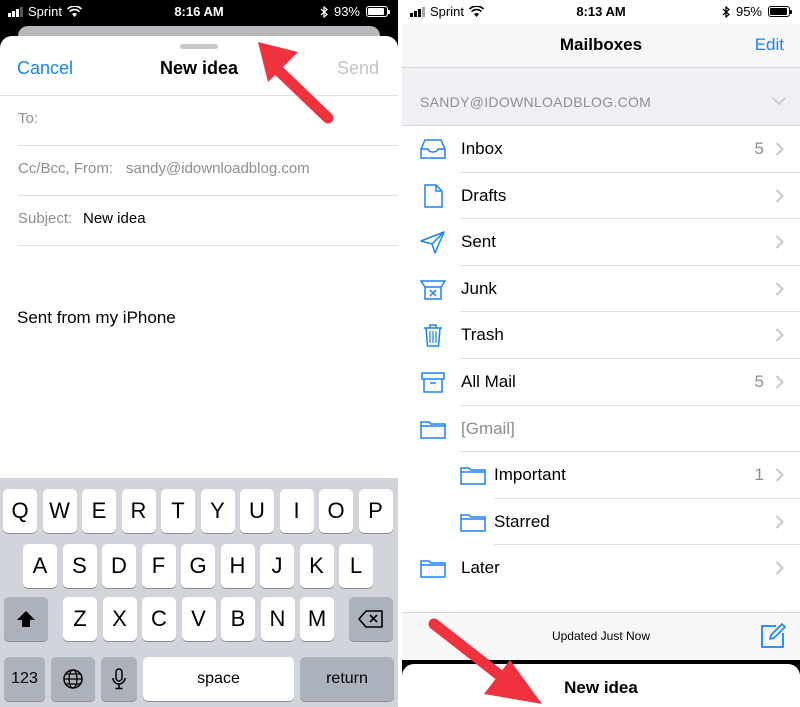  Describe the element at coordinates (346, 11) in the screenshot. I see `battery-percent: 93%` at that location.